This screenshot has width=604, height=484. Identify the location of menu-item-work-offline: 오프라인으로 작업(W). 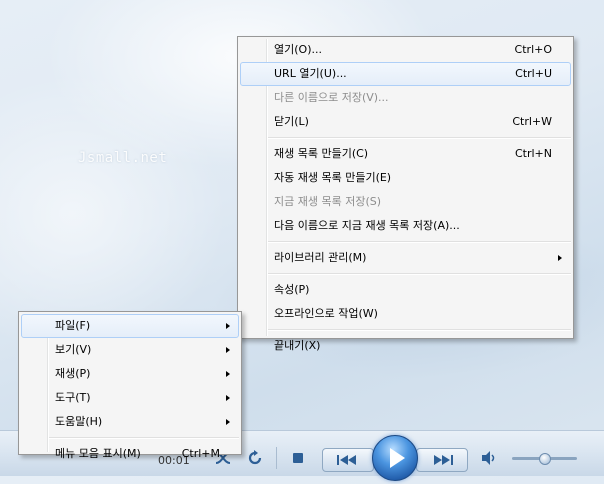
(405, 314).